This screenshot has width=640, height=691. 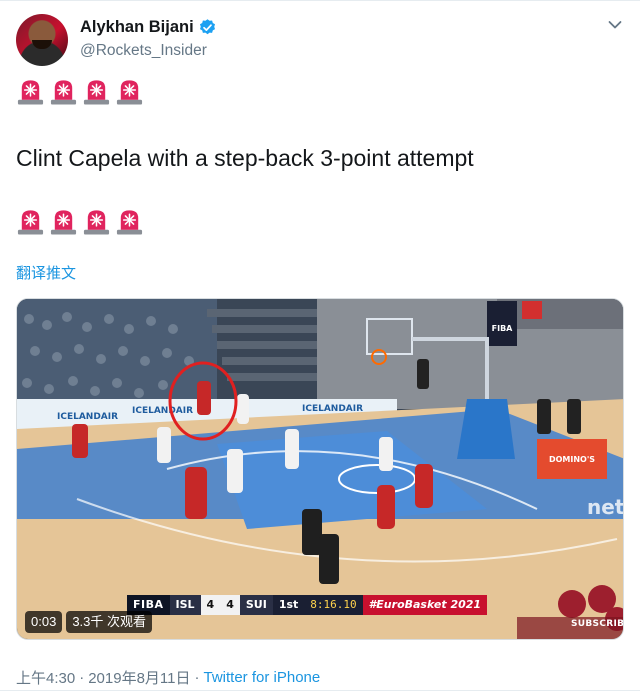 What do you see at coordinates (615, 25) in the screenshot?
I see `chevron-down-icon` at bounding box center [615, 25].